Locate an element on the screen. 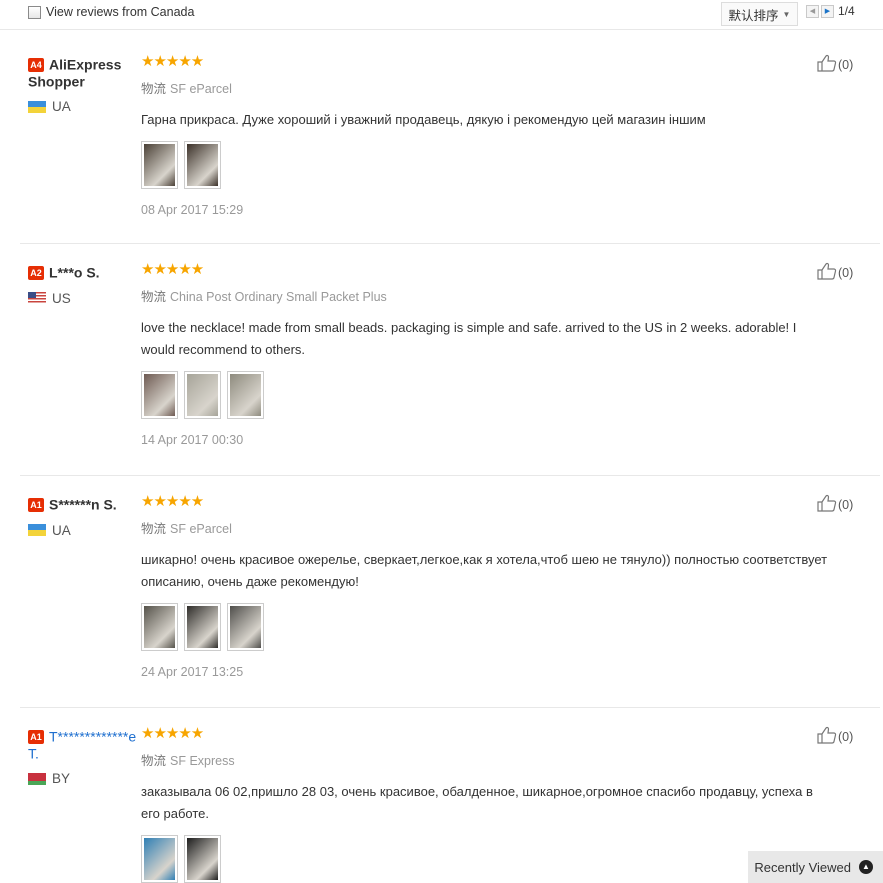 This screenshot has height=883, width=883. reviewer-name: T*************e T. is located at coordinates (82, 745).